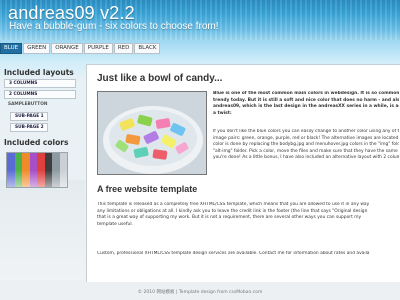  I want to click on tab-black: BLACK, so click(147, 48).